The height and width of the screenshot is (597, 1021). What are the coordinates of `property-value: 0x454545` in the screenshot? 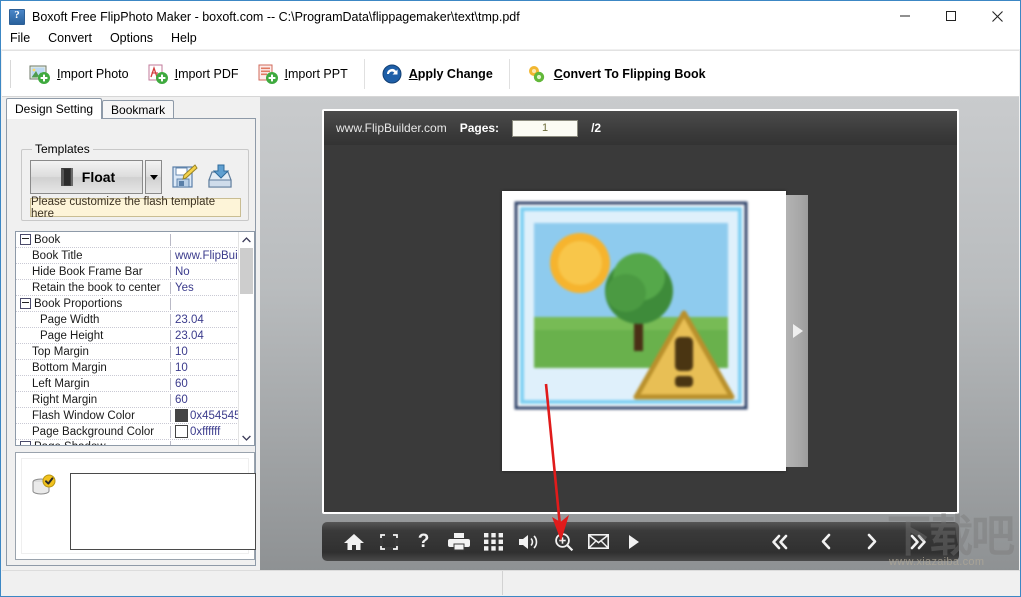 It's located at (205, 415).